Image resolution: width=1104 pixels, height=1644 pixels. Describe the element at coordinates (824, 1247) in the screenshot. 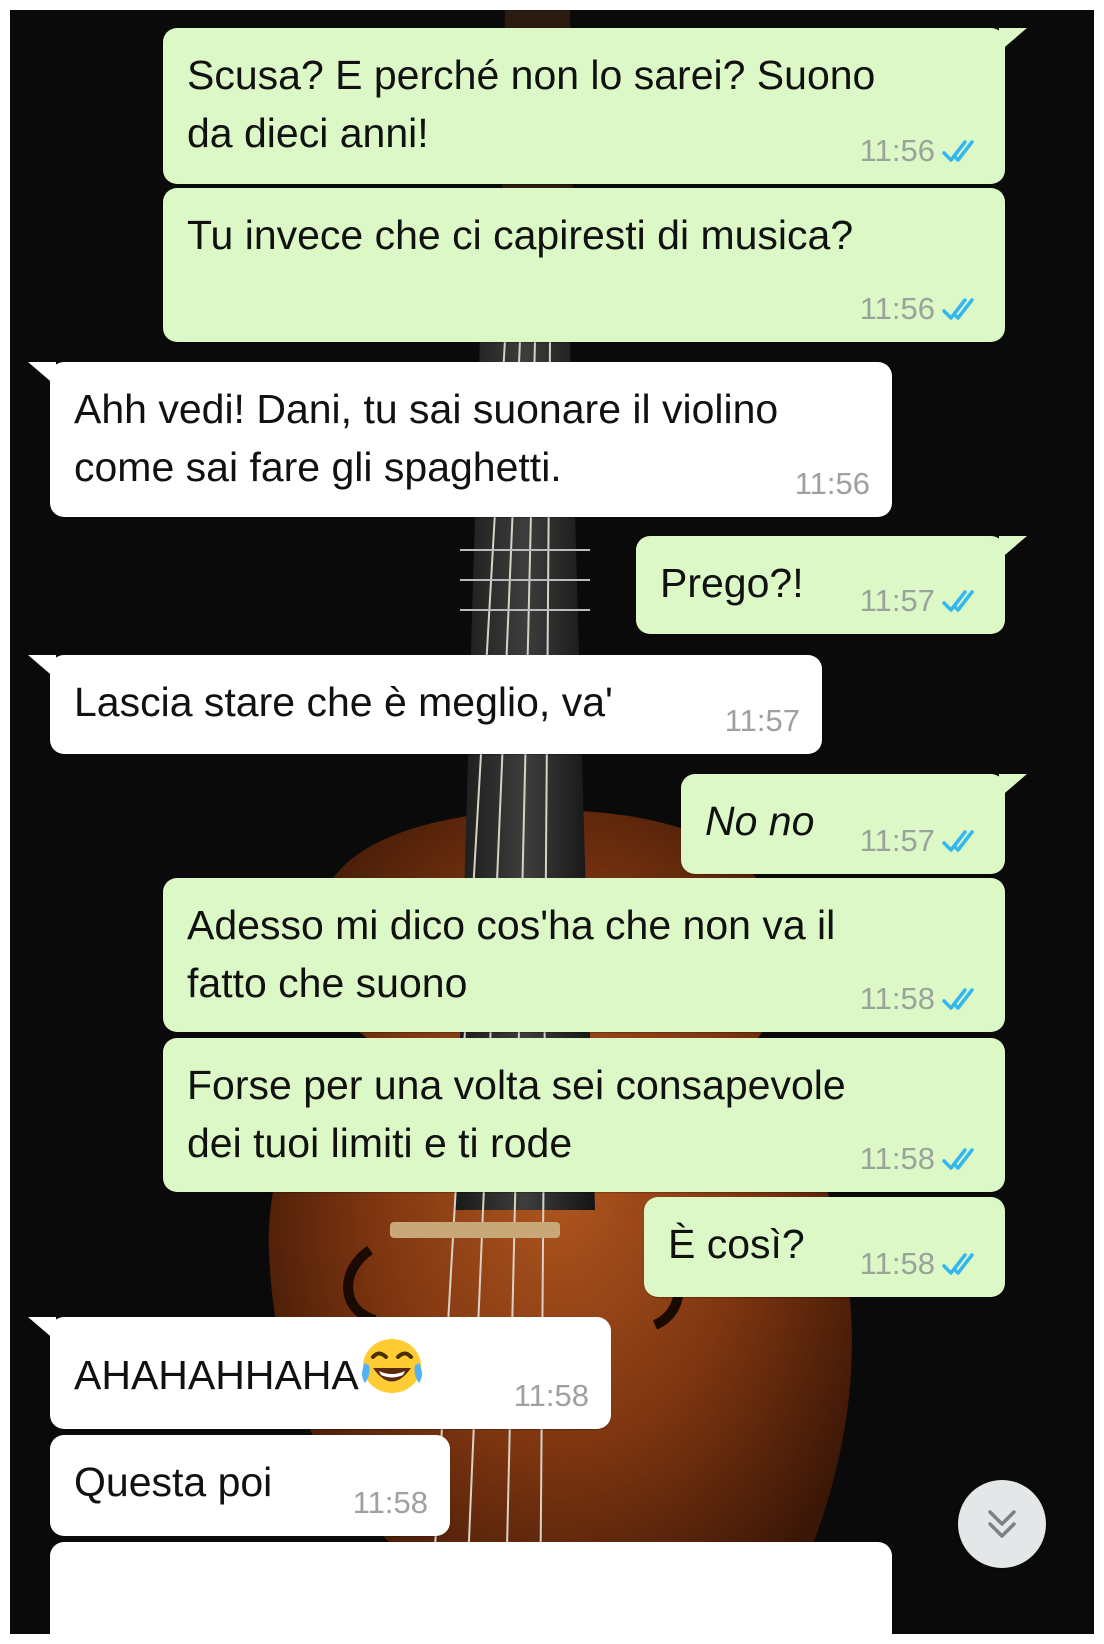

I see `message-bubble-outgoing: È così? 11:58` at that location.